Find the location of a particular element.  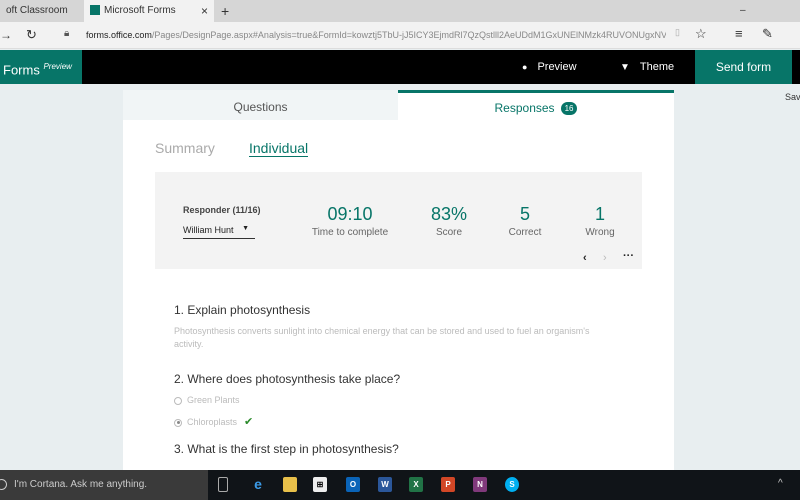

option-label: Green Plants is located at coordinates (213, 400).